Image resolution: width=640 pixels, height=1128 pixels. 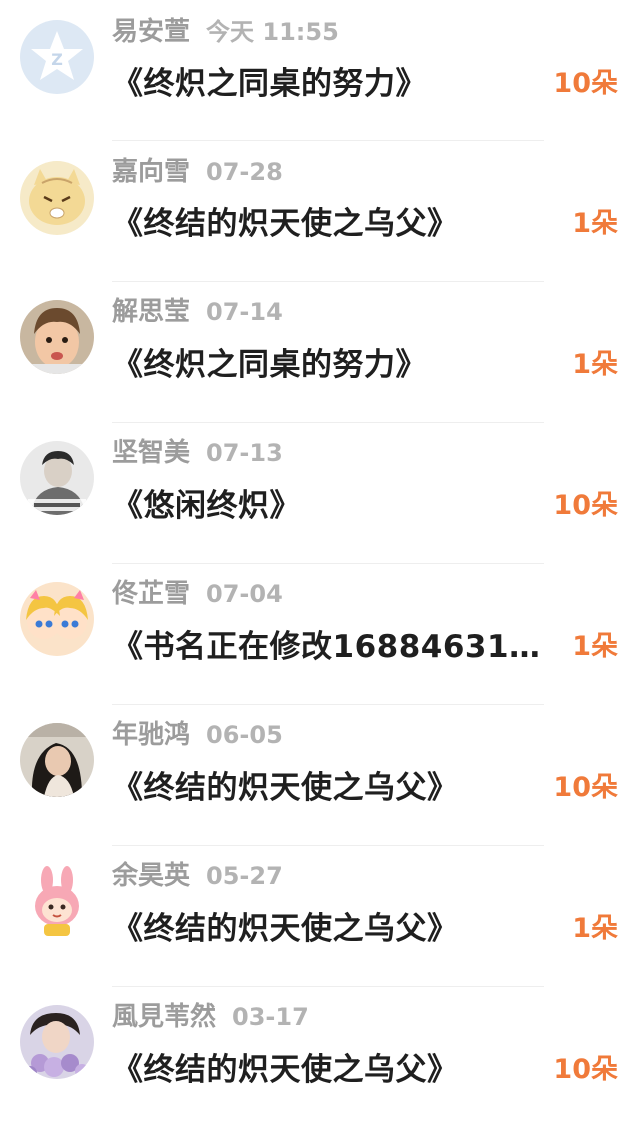 What do you see at coordinates (244, 172) in the screenshot?
I see `gift-date: 07-28` at bounding box center [244, 172].